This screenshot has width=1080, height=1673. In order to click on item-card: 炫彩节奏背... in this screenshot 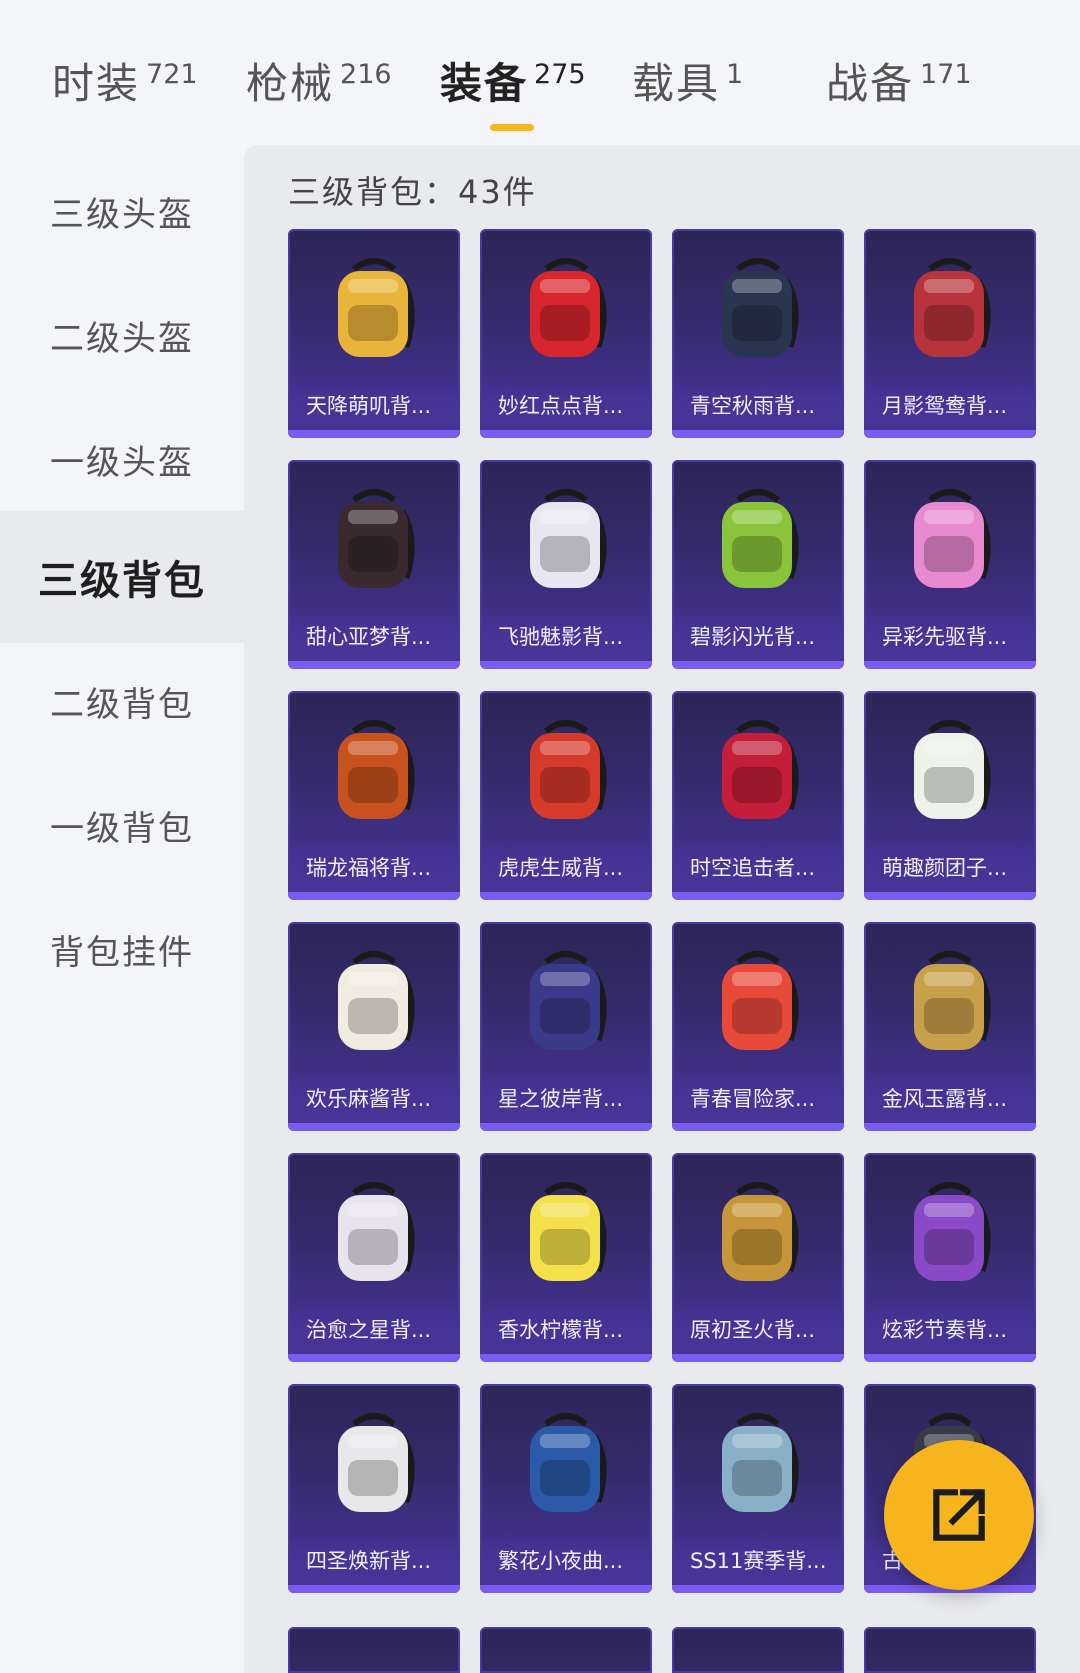, I will do `click(950, 1257)`.